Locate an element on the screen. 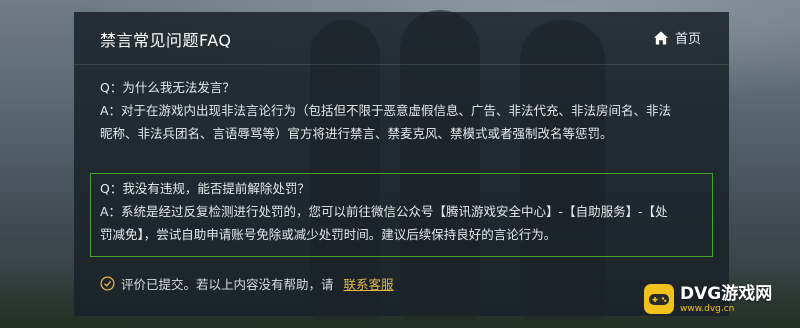 The width and height of the screenshot is (800, 328). contact-support-link: 联系客服 is located at coordinates (369, 283).